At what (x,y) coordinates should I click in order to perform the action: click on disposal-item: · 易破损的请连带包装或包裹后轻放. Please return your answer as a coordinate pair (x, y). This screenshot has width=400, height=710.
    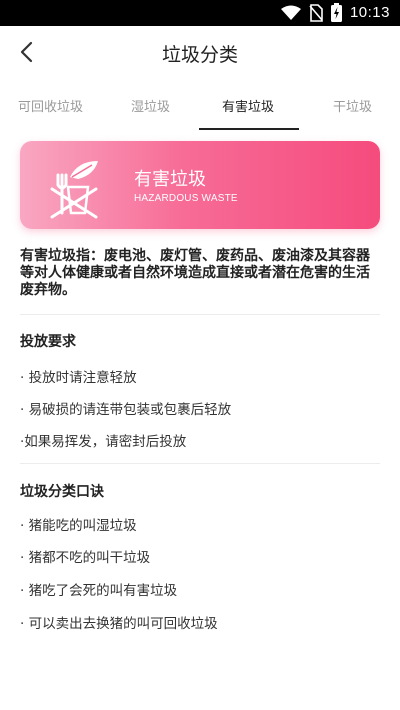
    Looking at the image, I should click on (126, 410).